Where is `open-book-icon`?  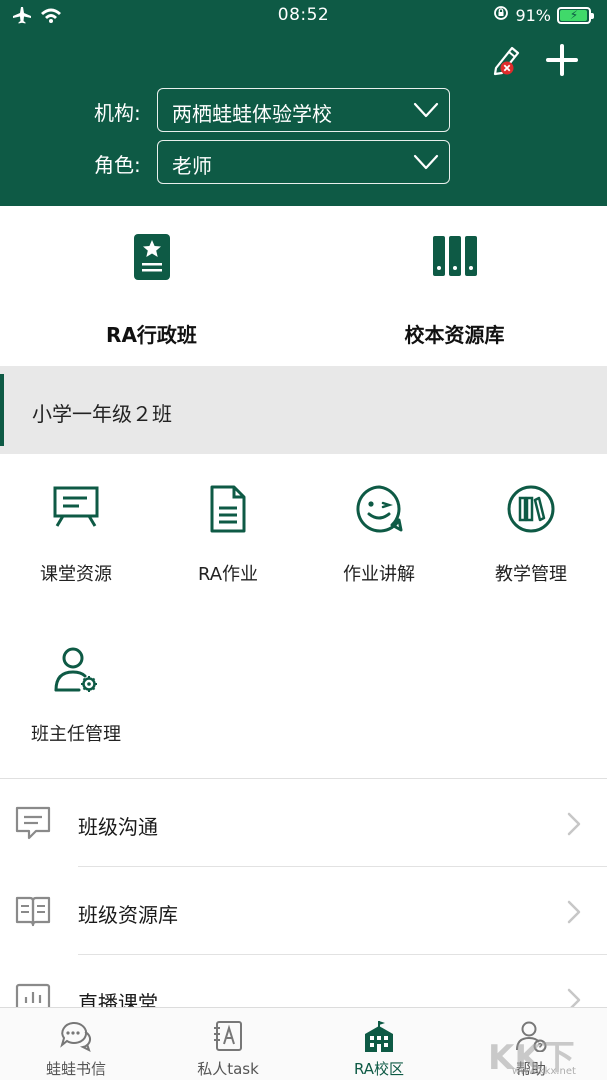
open-book-icon is located at coordinates (33, 911).